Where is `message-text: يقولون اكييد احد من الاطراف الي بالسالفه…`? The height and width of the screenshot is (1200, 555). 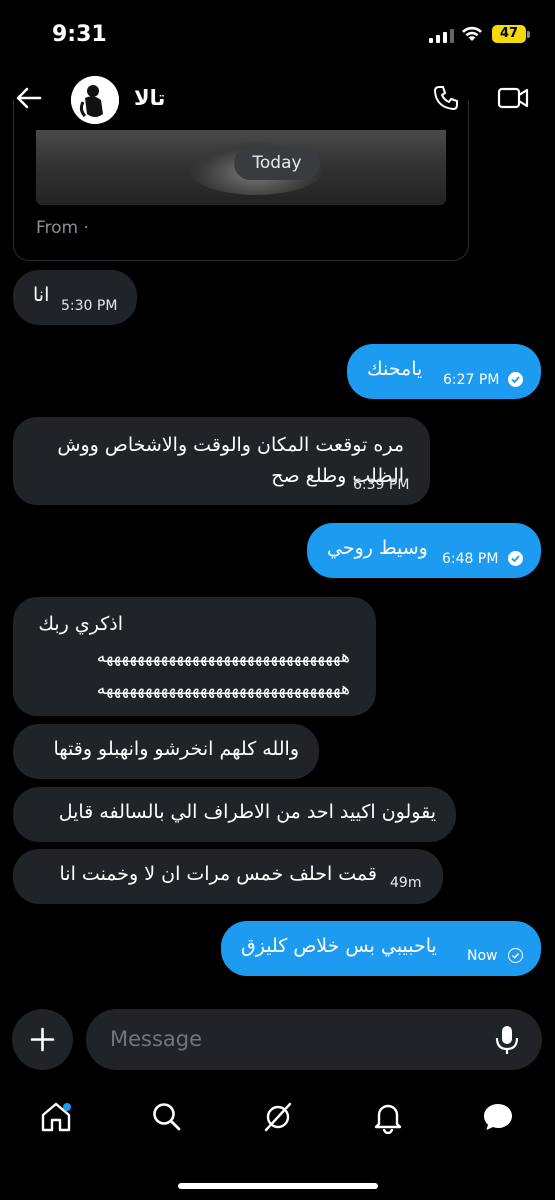
message-text: يقولون اكييد احد من الاطراف الي بالسالفه… is located at coordinates (247, 812).